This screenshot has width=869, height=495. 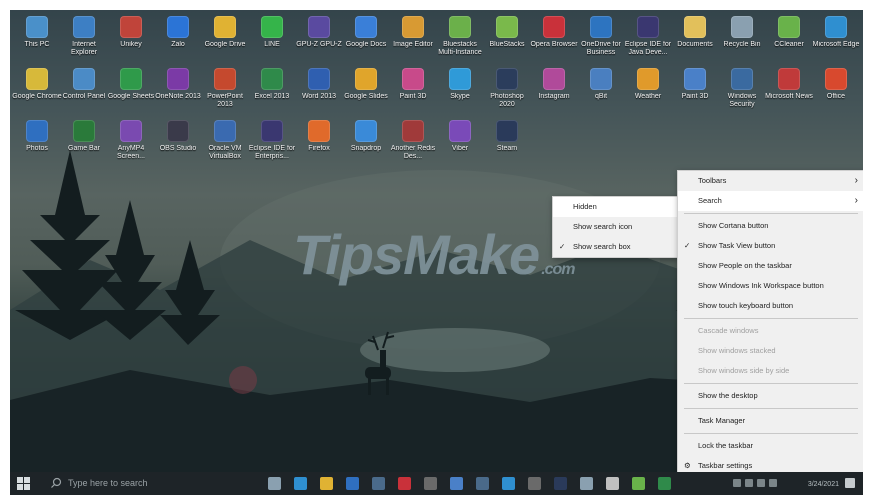 I want to click on desktop-icon-game-bar: Game Bar, so click(x=84, y=136).